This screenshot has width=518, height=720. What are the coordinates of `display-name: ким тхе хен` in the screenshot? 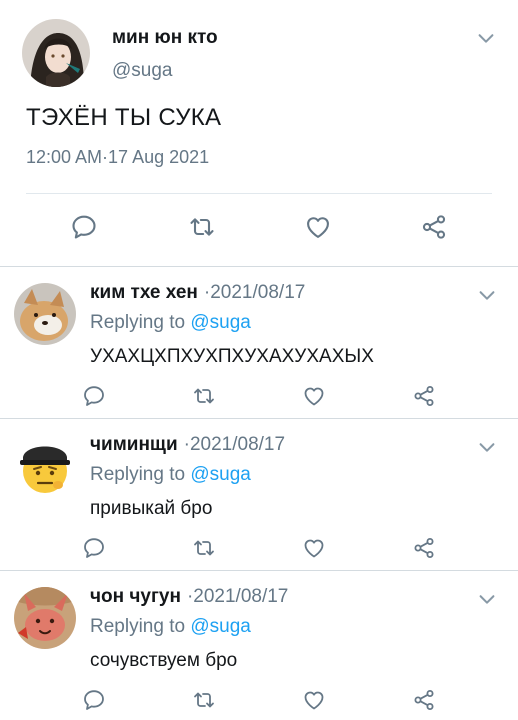 It's located at (144, 292).